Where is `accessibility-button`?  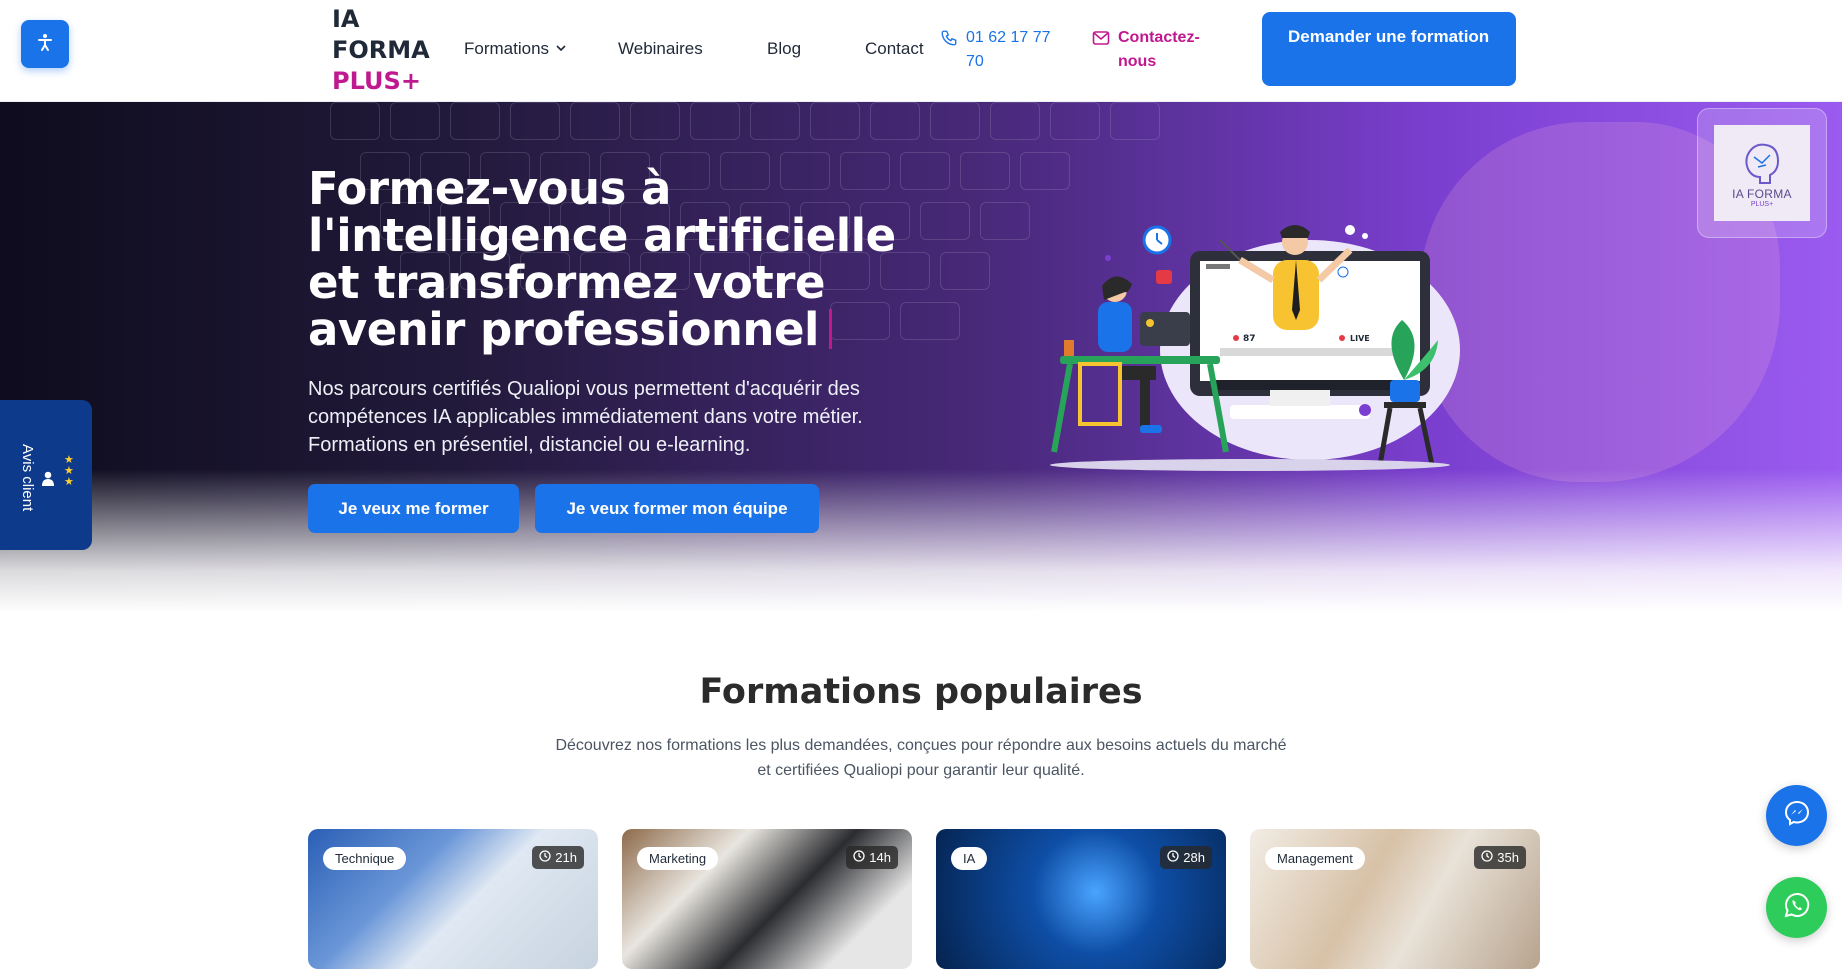 accessibility-button is located at coordinates (45, 44).